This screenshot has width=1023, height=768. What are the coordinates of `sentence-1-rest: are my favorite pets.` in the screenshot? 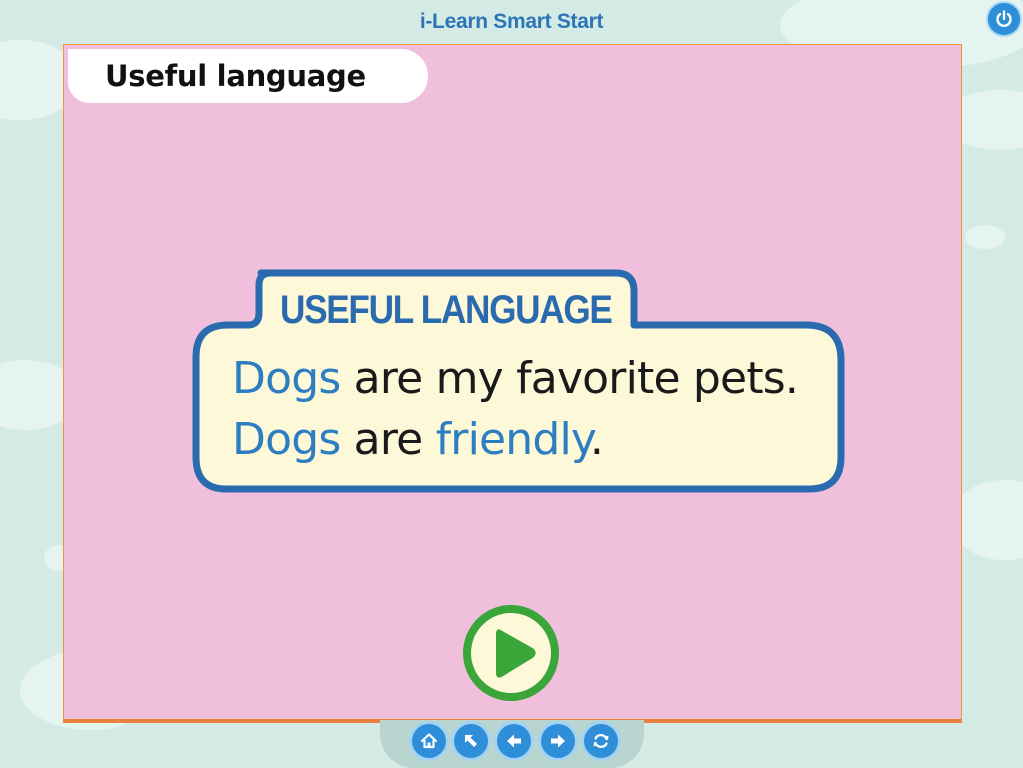 It's located at (569, 378).